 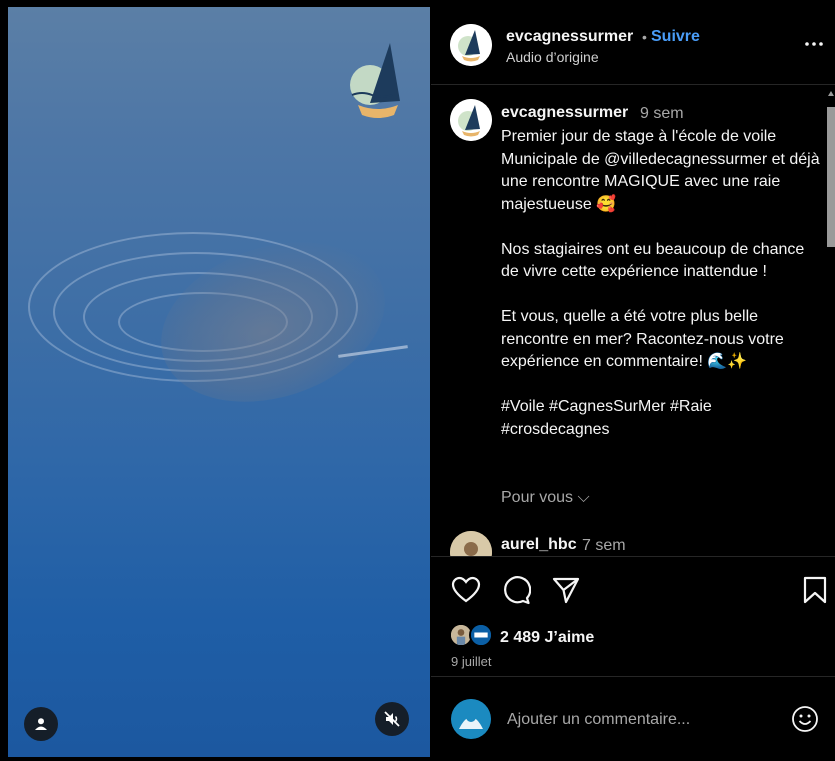 What do you see at coordinates (545, 498) in the screenshot?
I see `translation-toggle: Pour vous ⌵` at bounding box center [545, 498].